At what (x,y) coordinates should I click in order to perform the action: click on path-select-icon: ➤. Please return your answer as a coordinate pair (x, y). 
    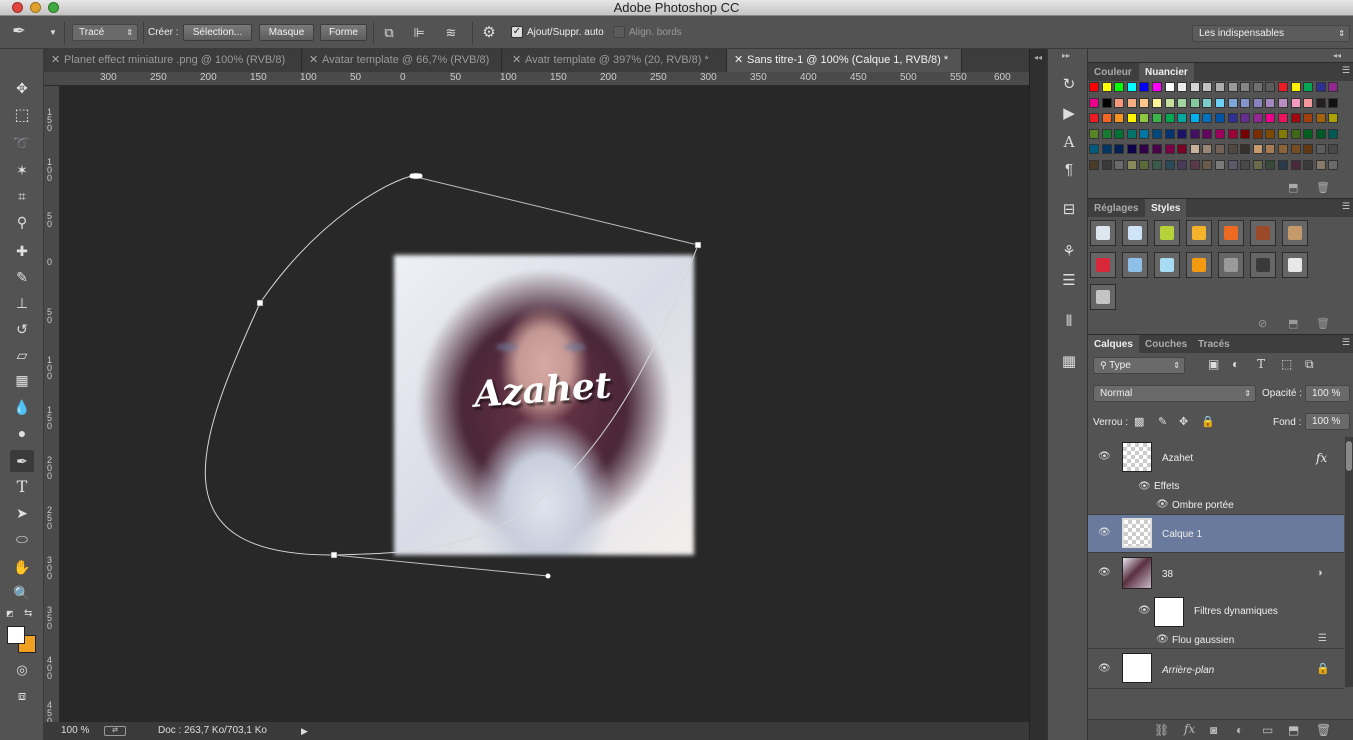
    Looking at the image, I should click on (22, 513).